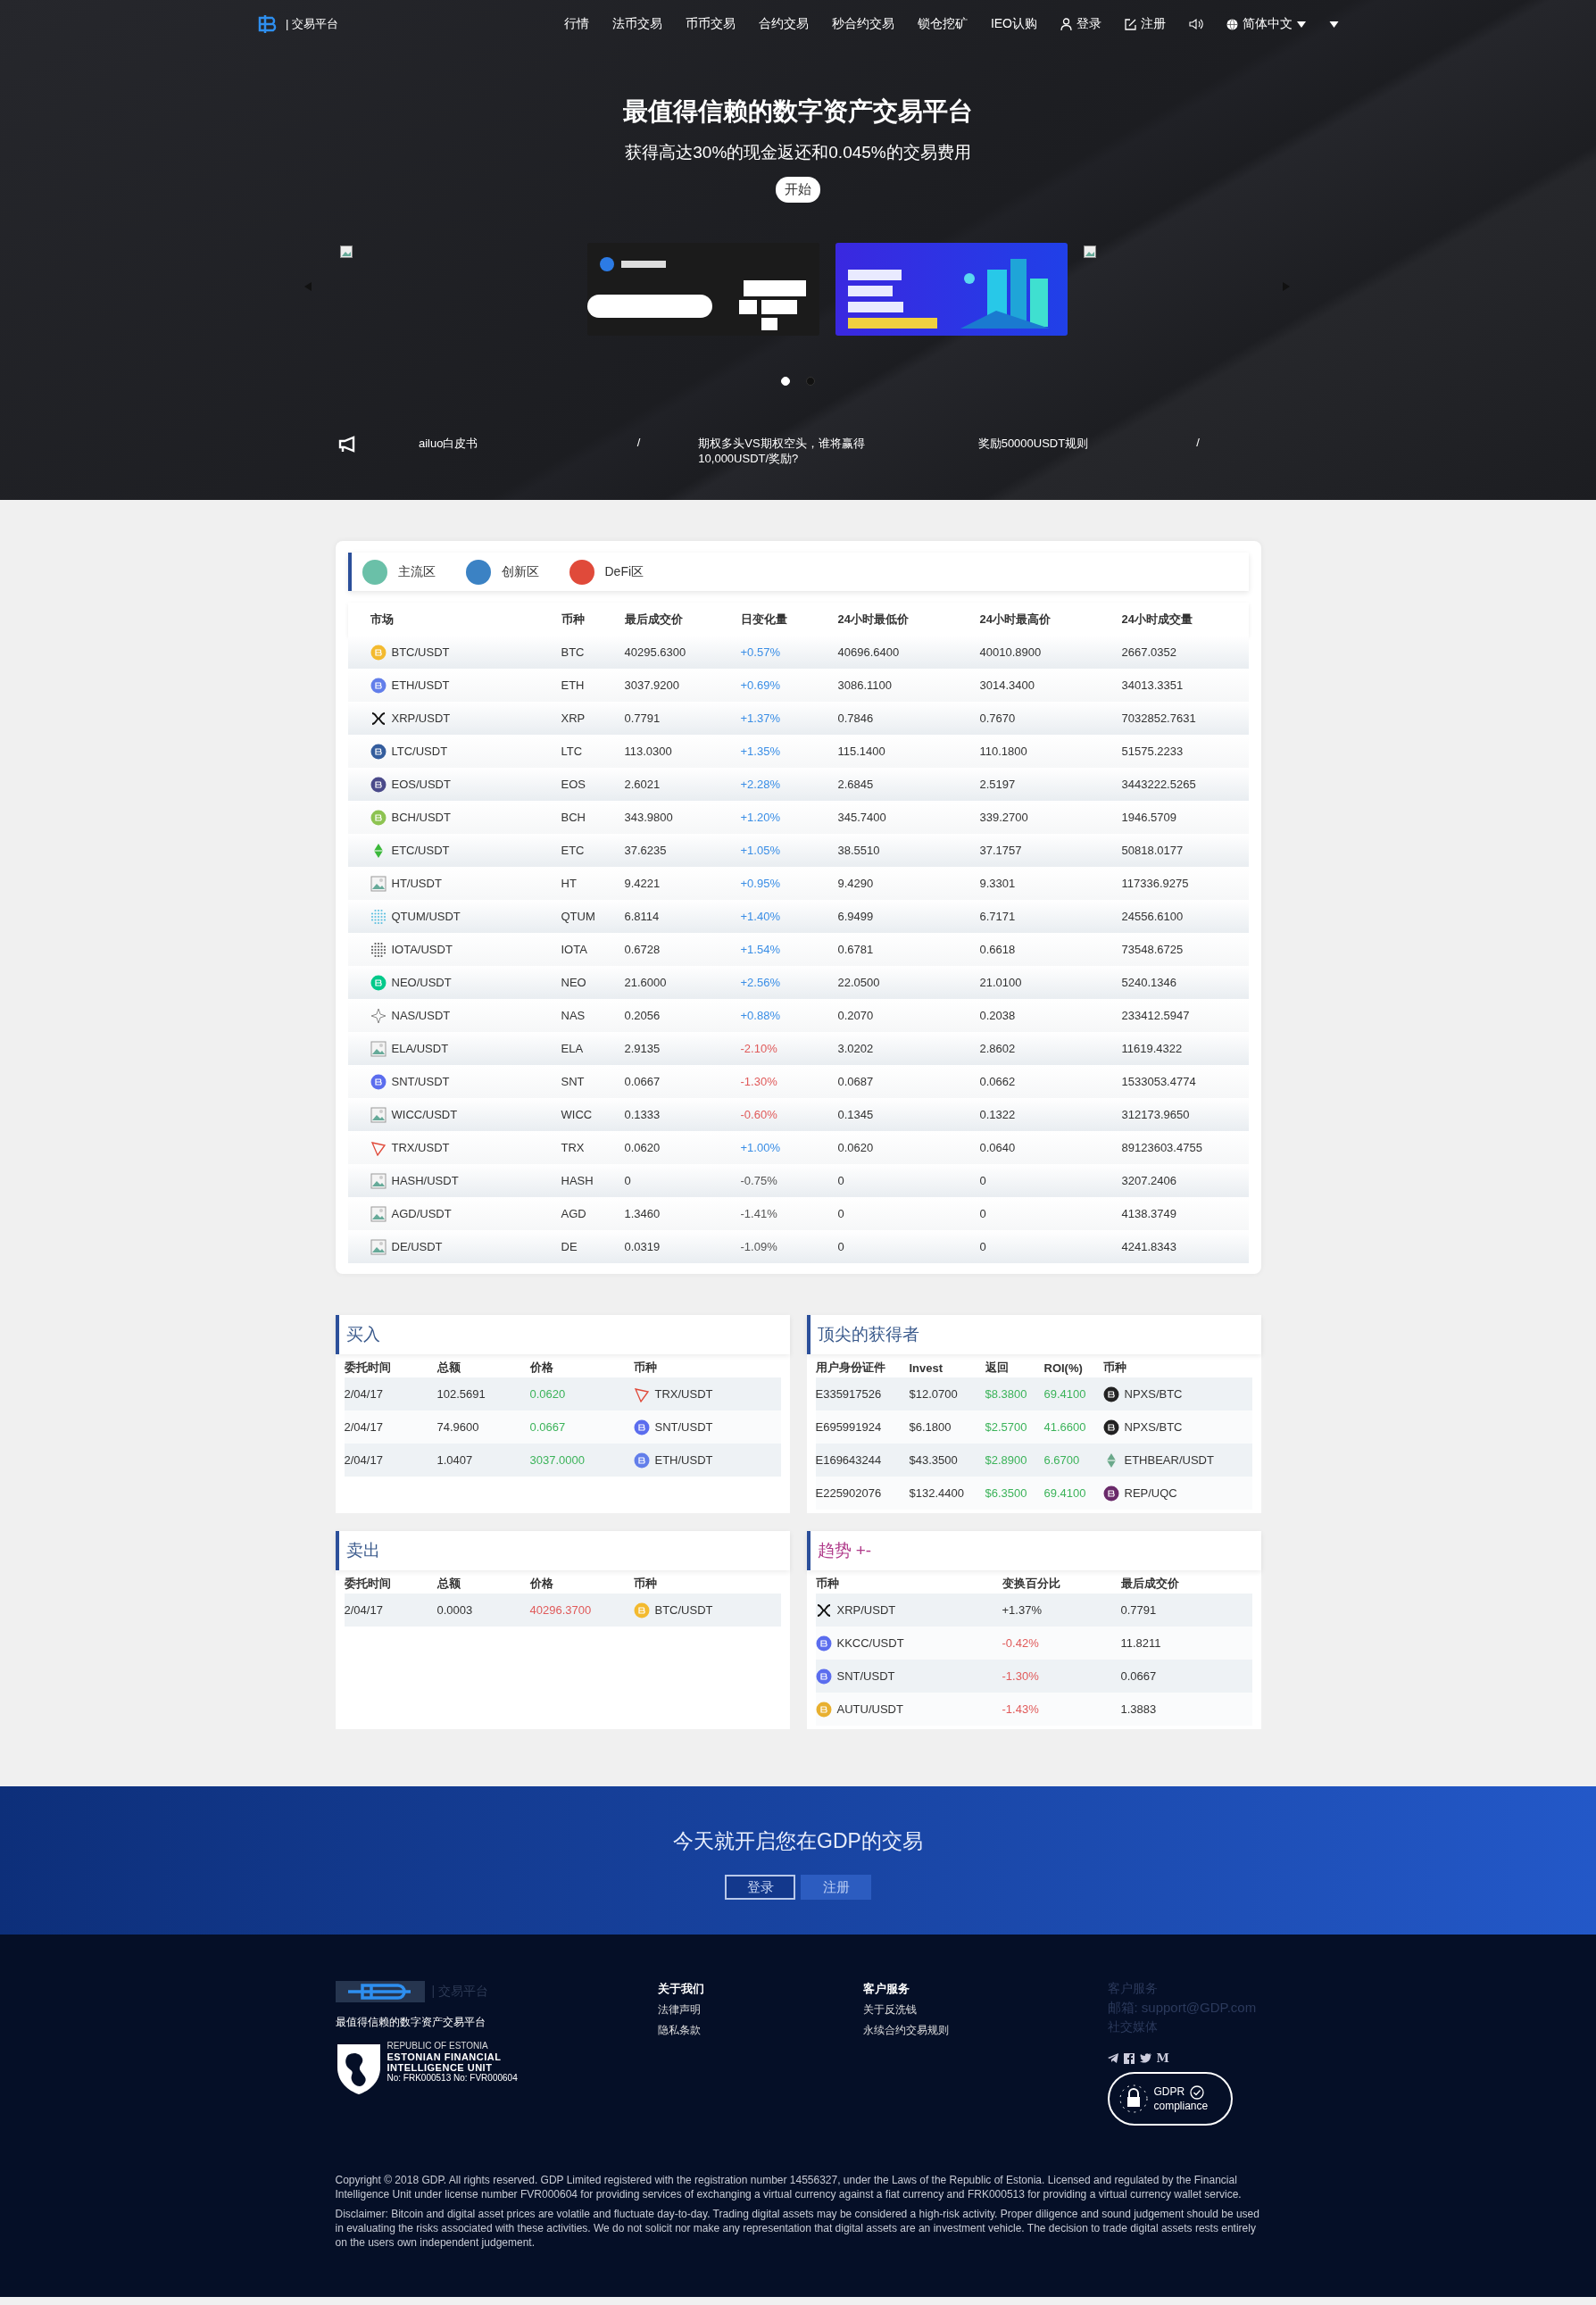 This screenshot has height=2305, width=1596. Describe the element at coordinates (419, 751) in the screenshot. I see `pair-name: LTC/USDT` at that location.